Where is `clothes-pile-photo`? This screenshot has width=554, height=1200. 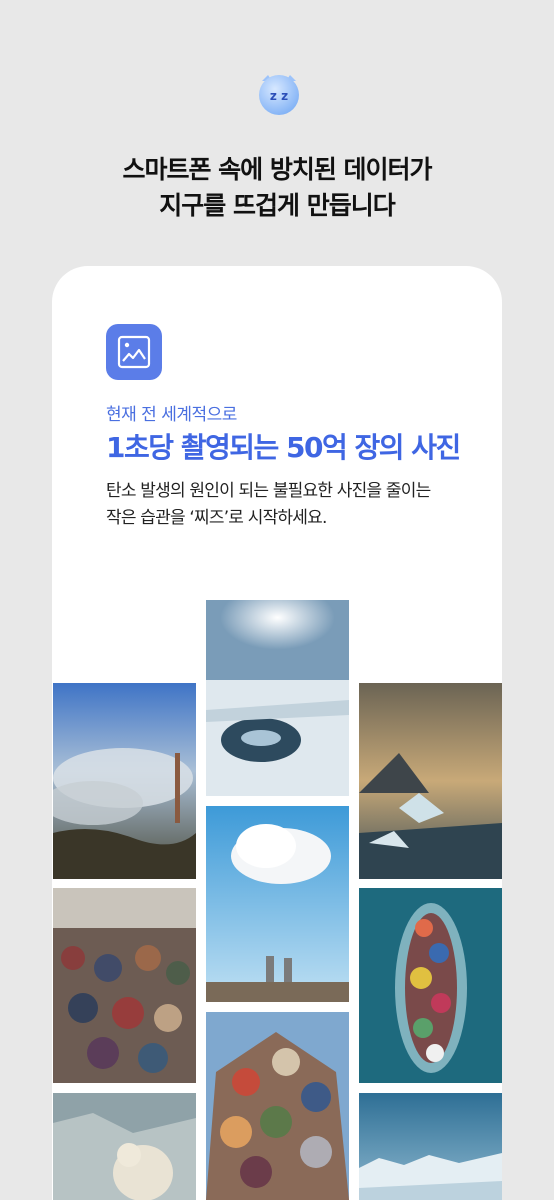
clothes-pile-photo is located at coordinates (277, 1106).